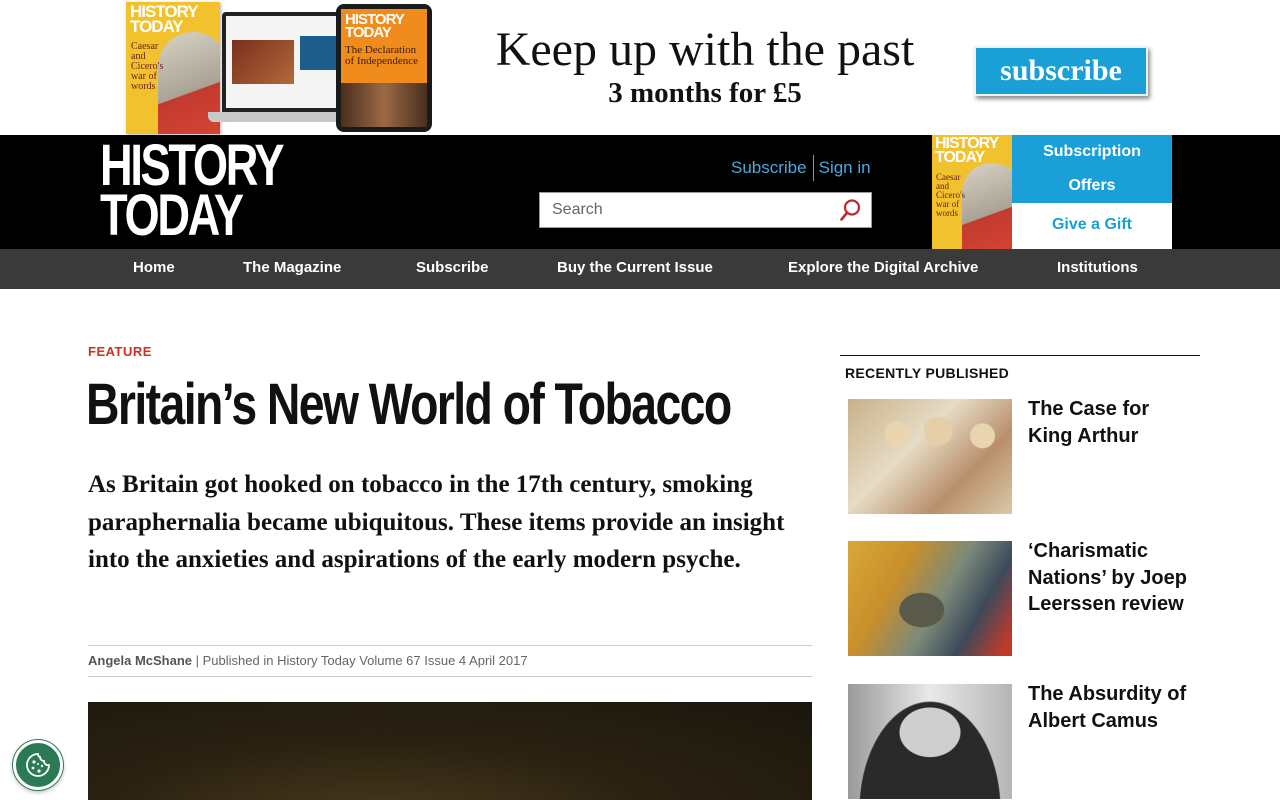  I want to click on account-links: Subscribe Sign in, so click(801, 168).